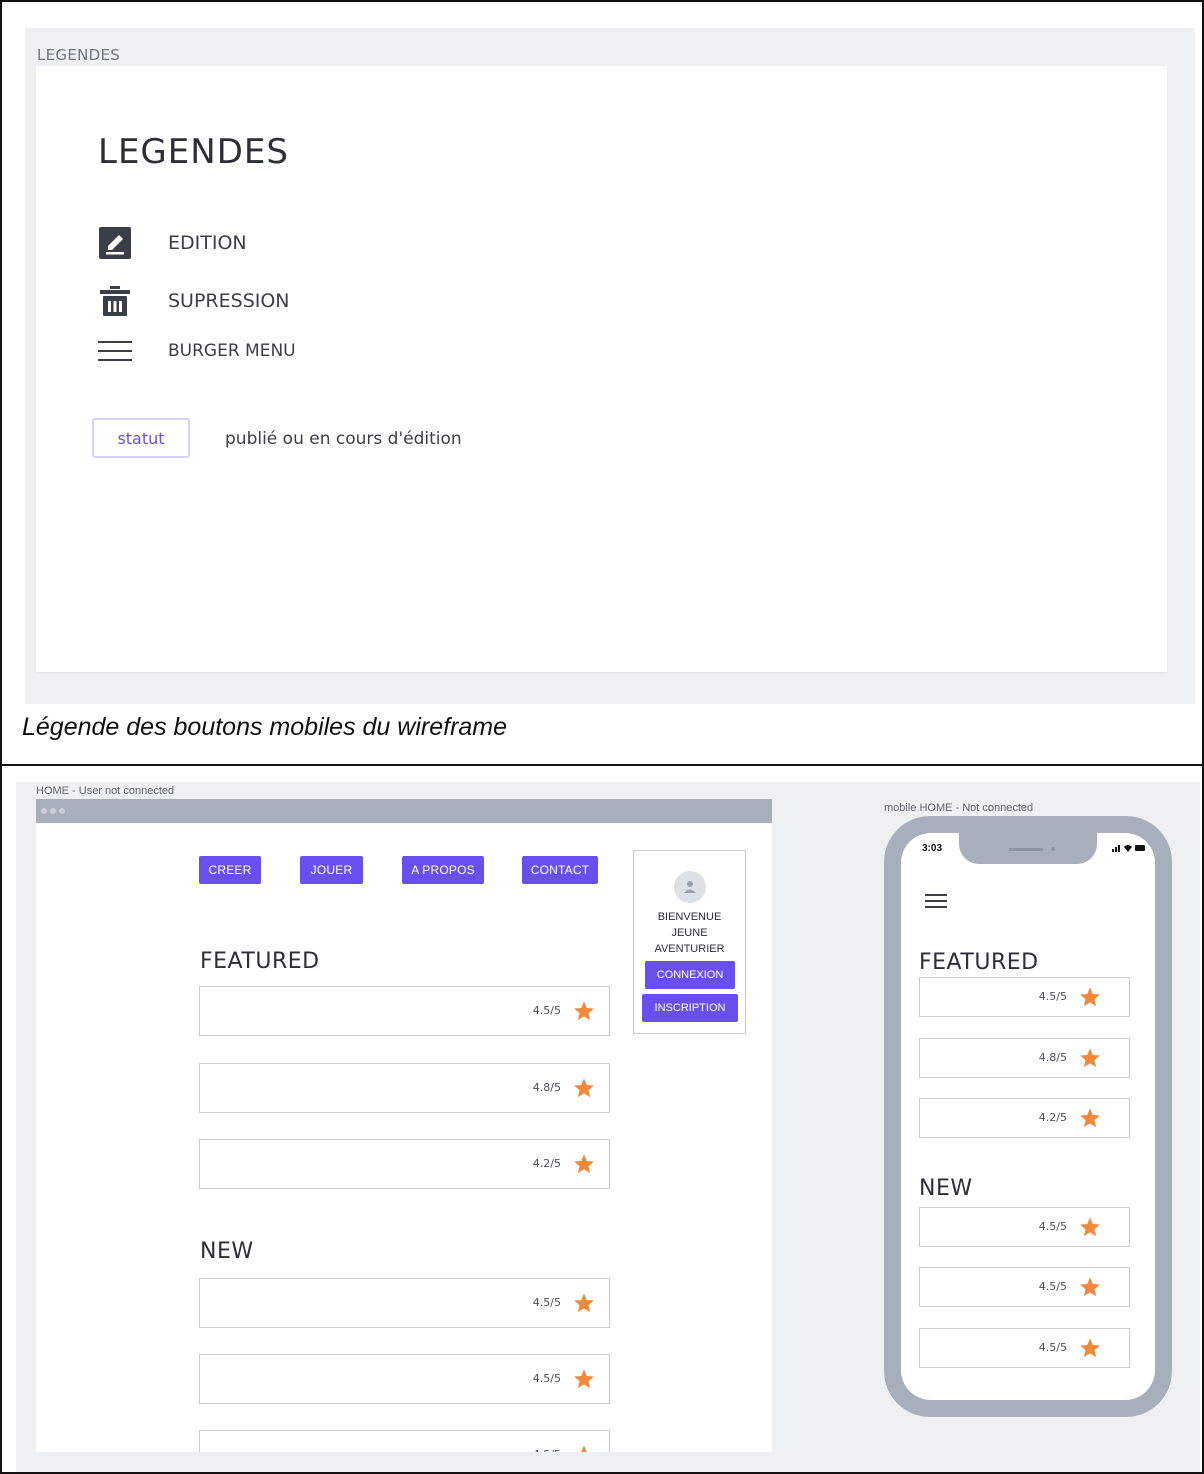  Describe the element at coordinates (141, 438) in the screenshot. I see `status-badge: statut` at that location.